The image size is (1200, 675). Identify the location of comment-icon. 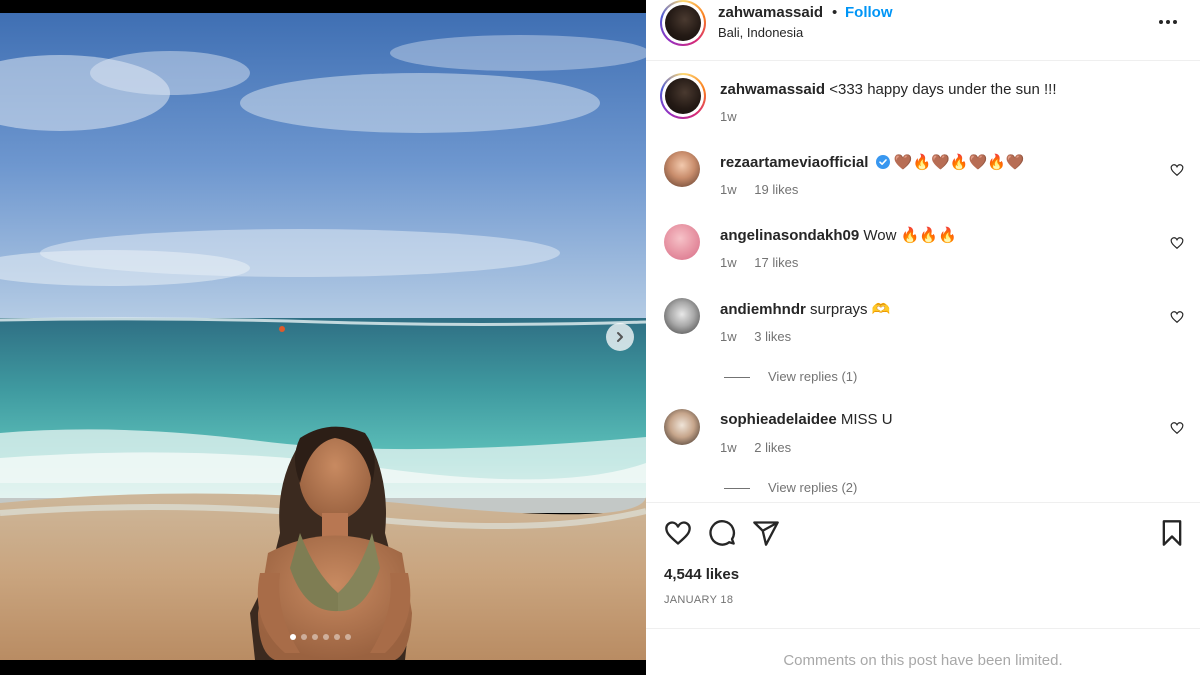
(722, 533).